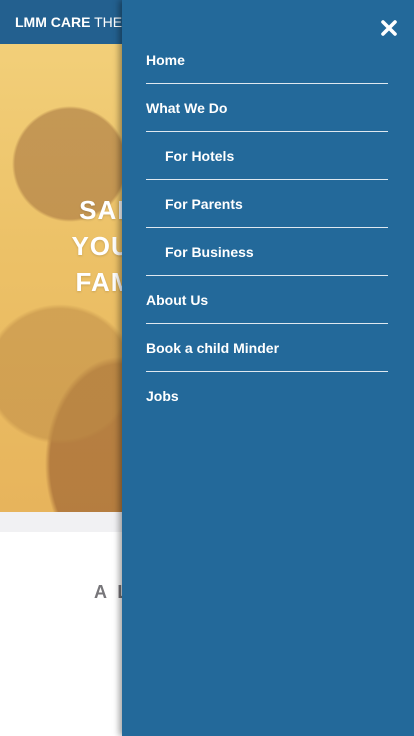 This screenshot has width=414, height=736. I want to click on nav-link-for-business: For Business, so click(209, 252).